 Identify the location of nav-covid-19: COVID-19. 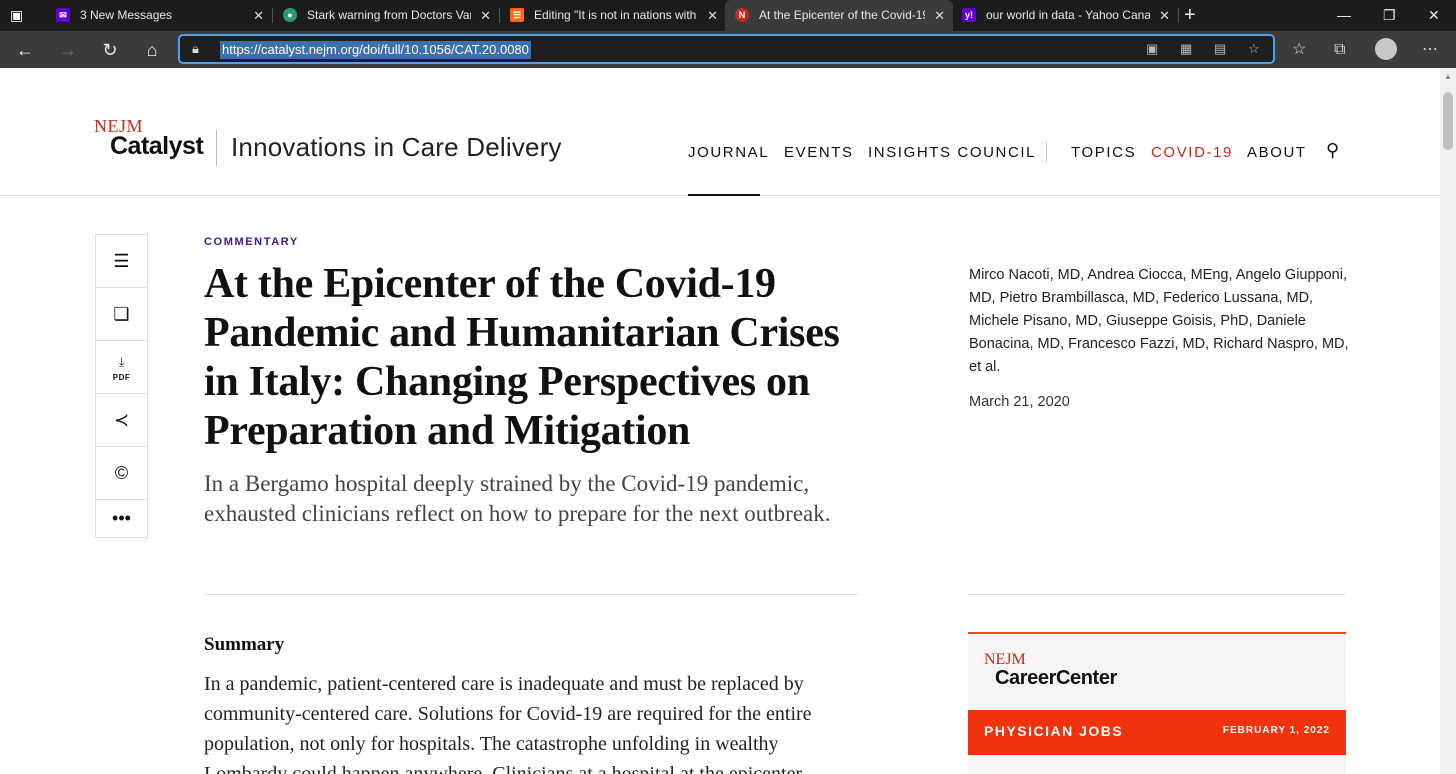
(1192, 152).